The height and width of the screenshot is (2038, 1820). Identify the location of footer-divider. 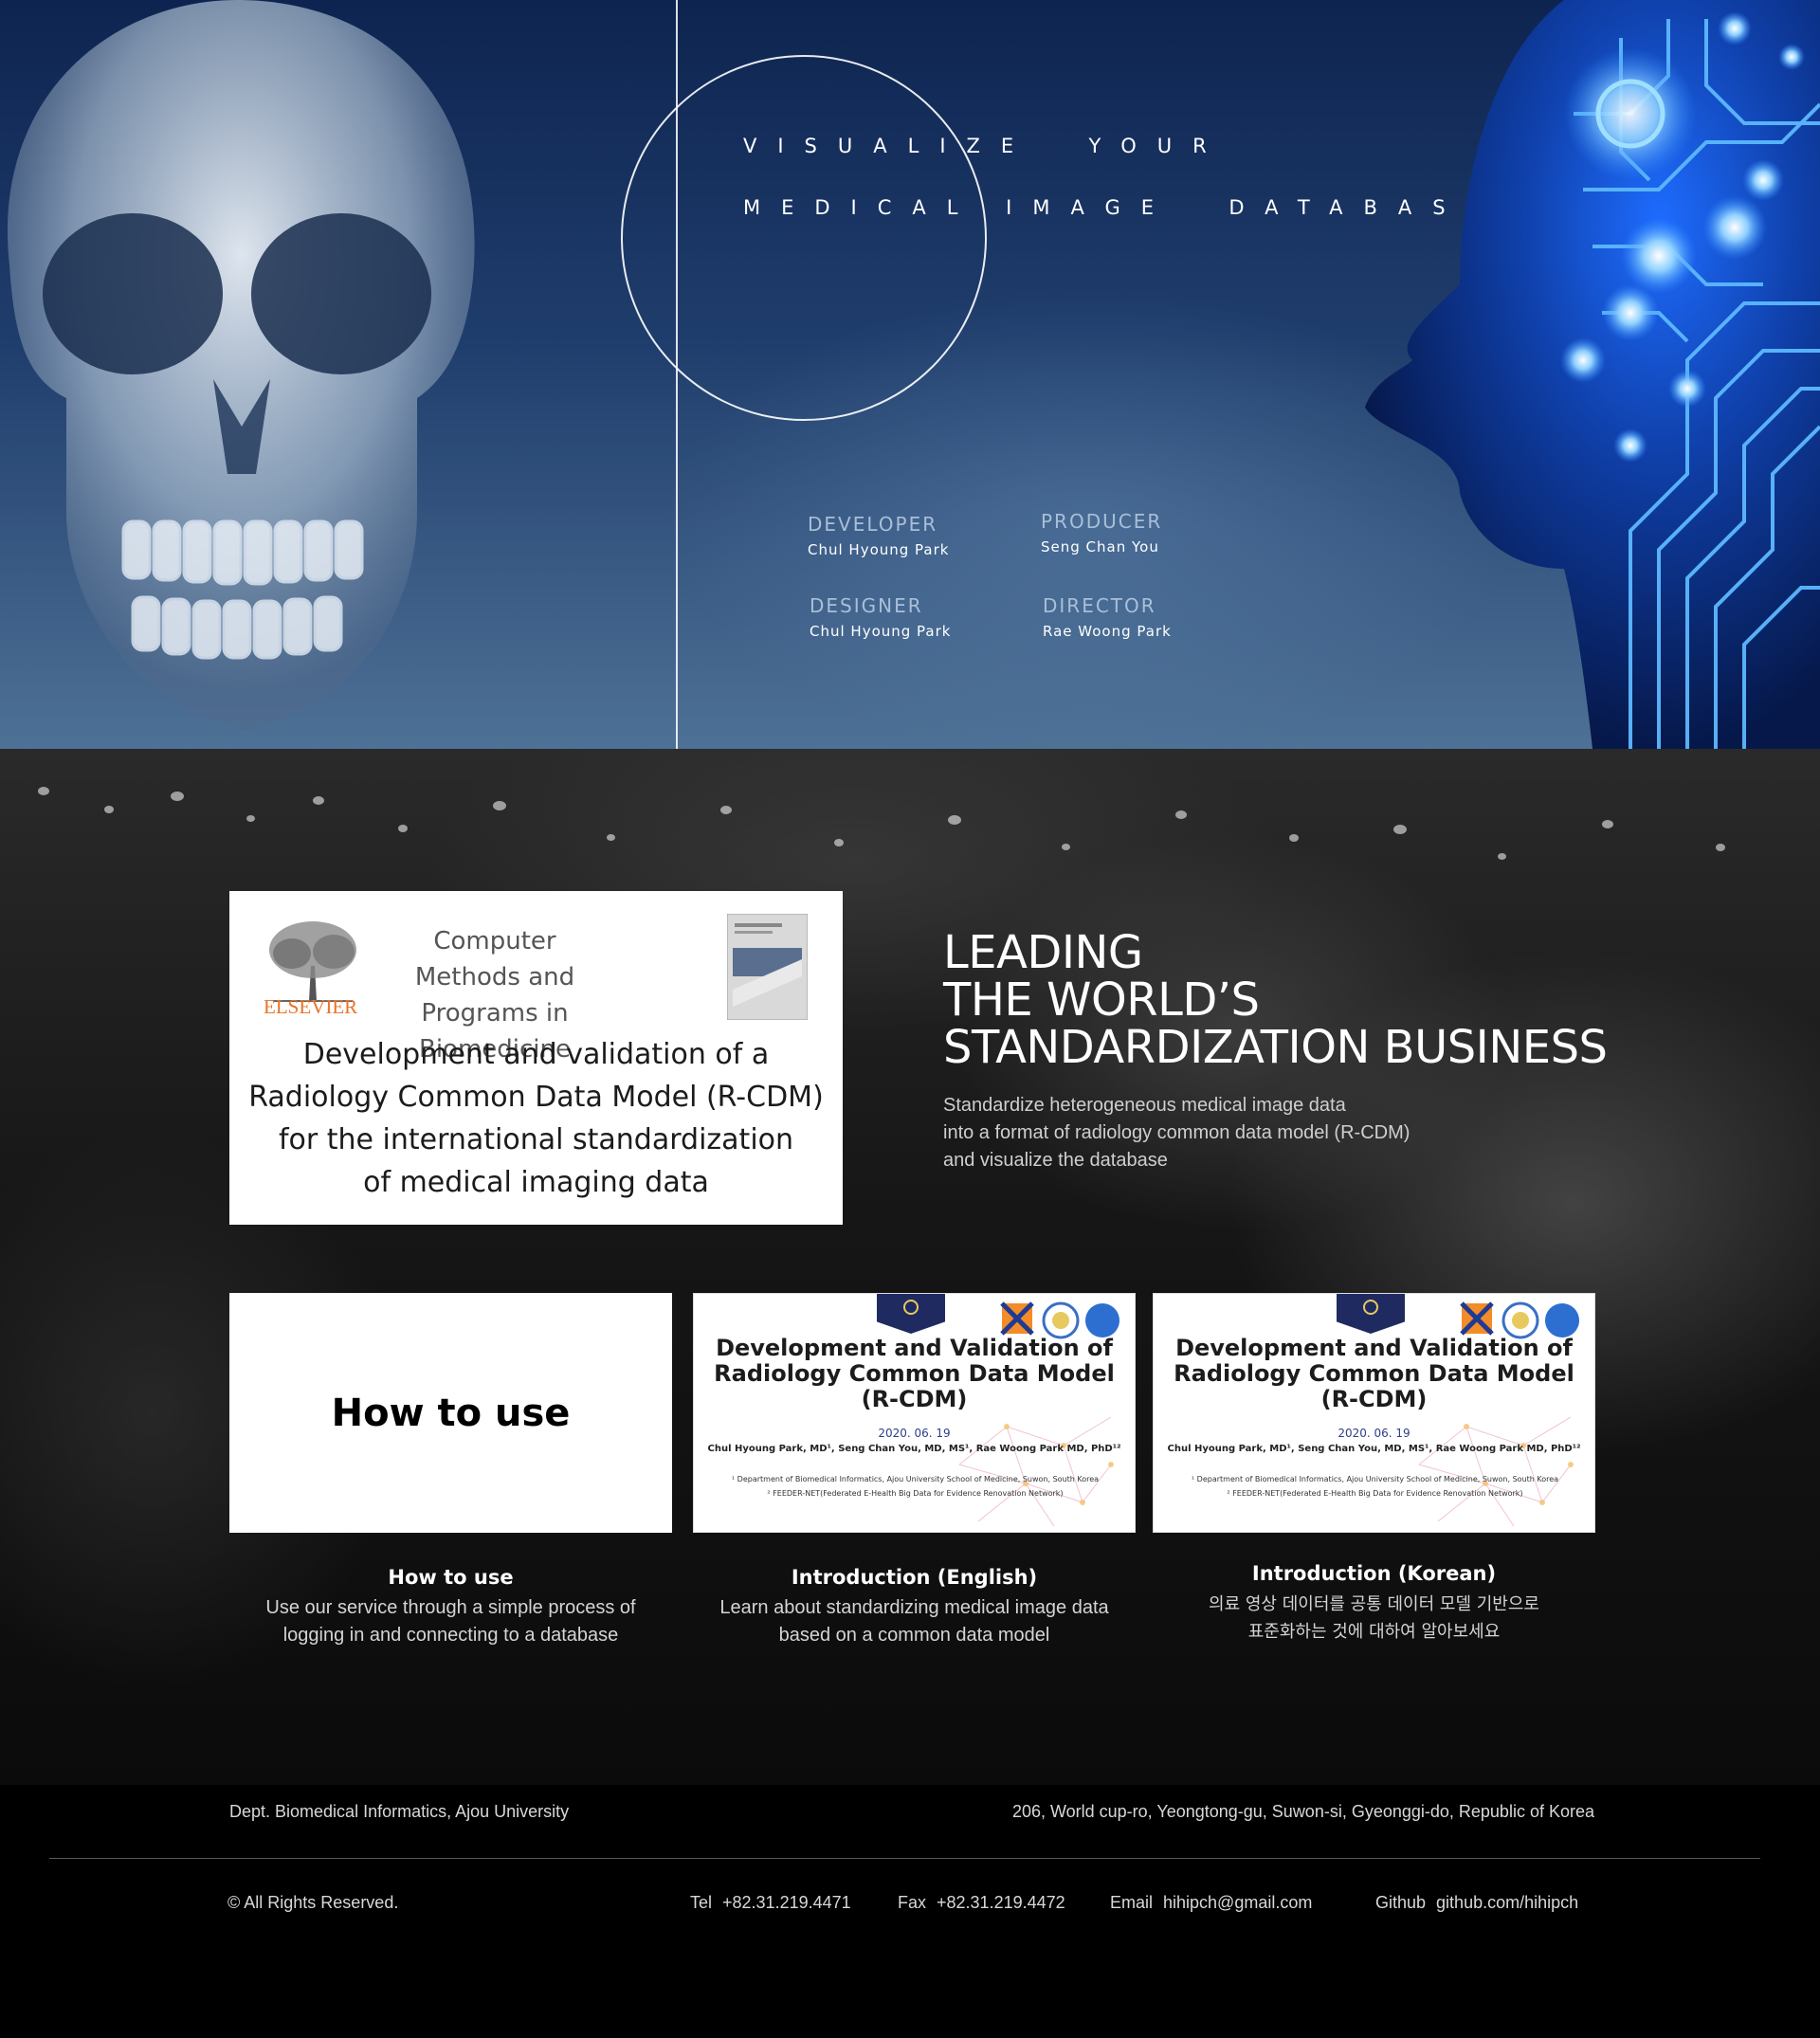
(904, 1858).